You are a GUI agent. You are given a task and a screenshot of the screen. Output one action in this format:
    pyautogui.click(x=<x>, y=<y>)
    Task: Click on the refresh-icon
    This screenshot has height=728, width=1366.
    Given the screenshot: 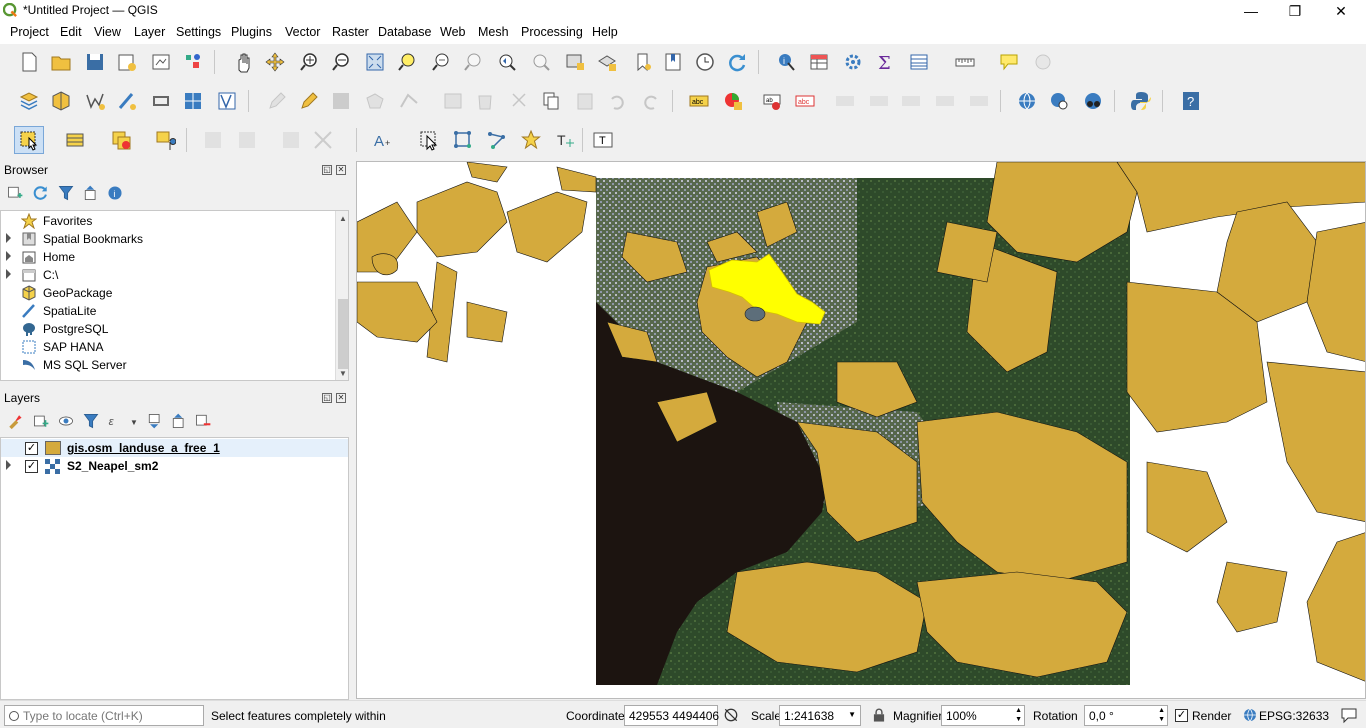 What is the action you would take?
    pyautogui.click(x=737, y=62)
    